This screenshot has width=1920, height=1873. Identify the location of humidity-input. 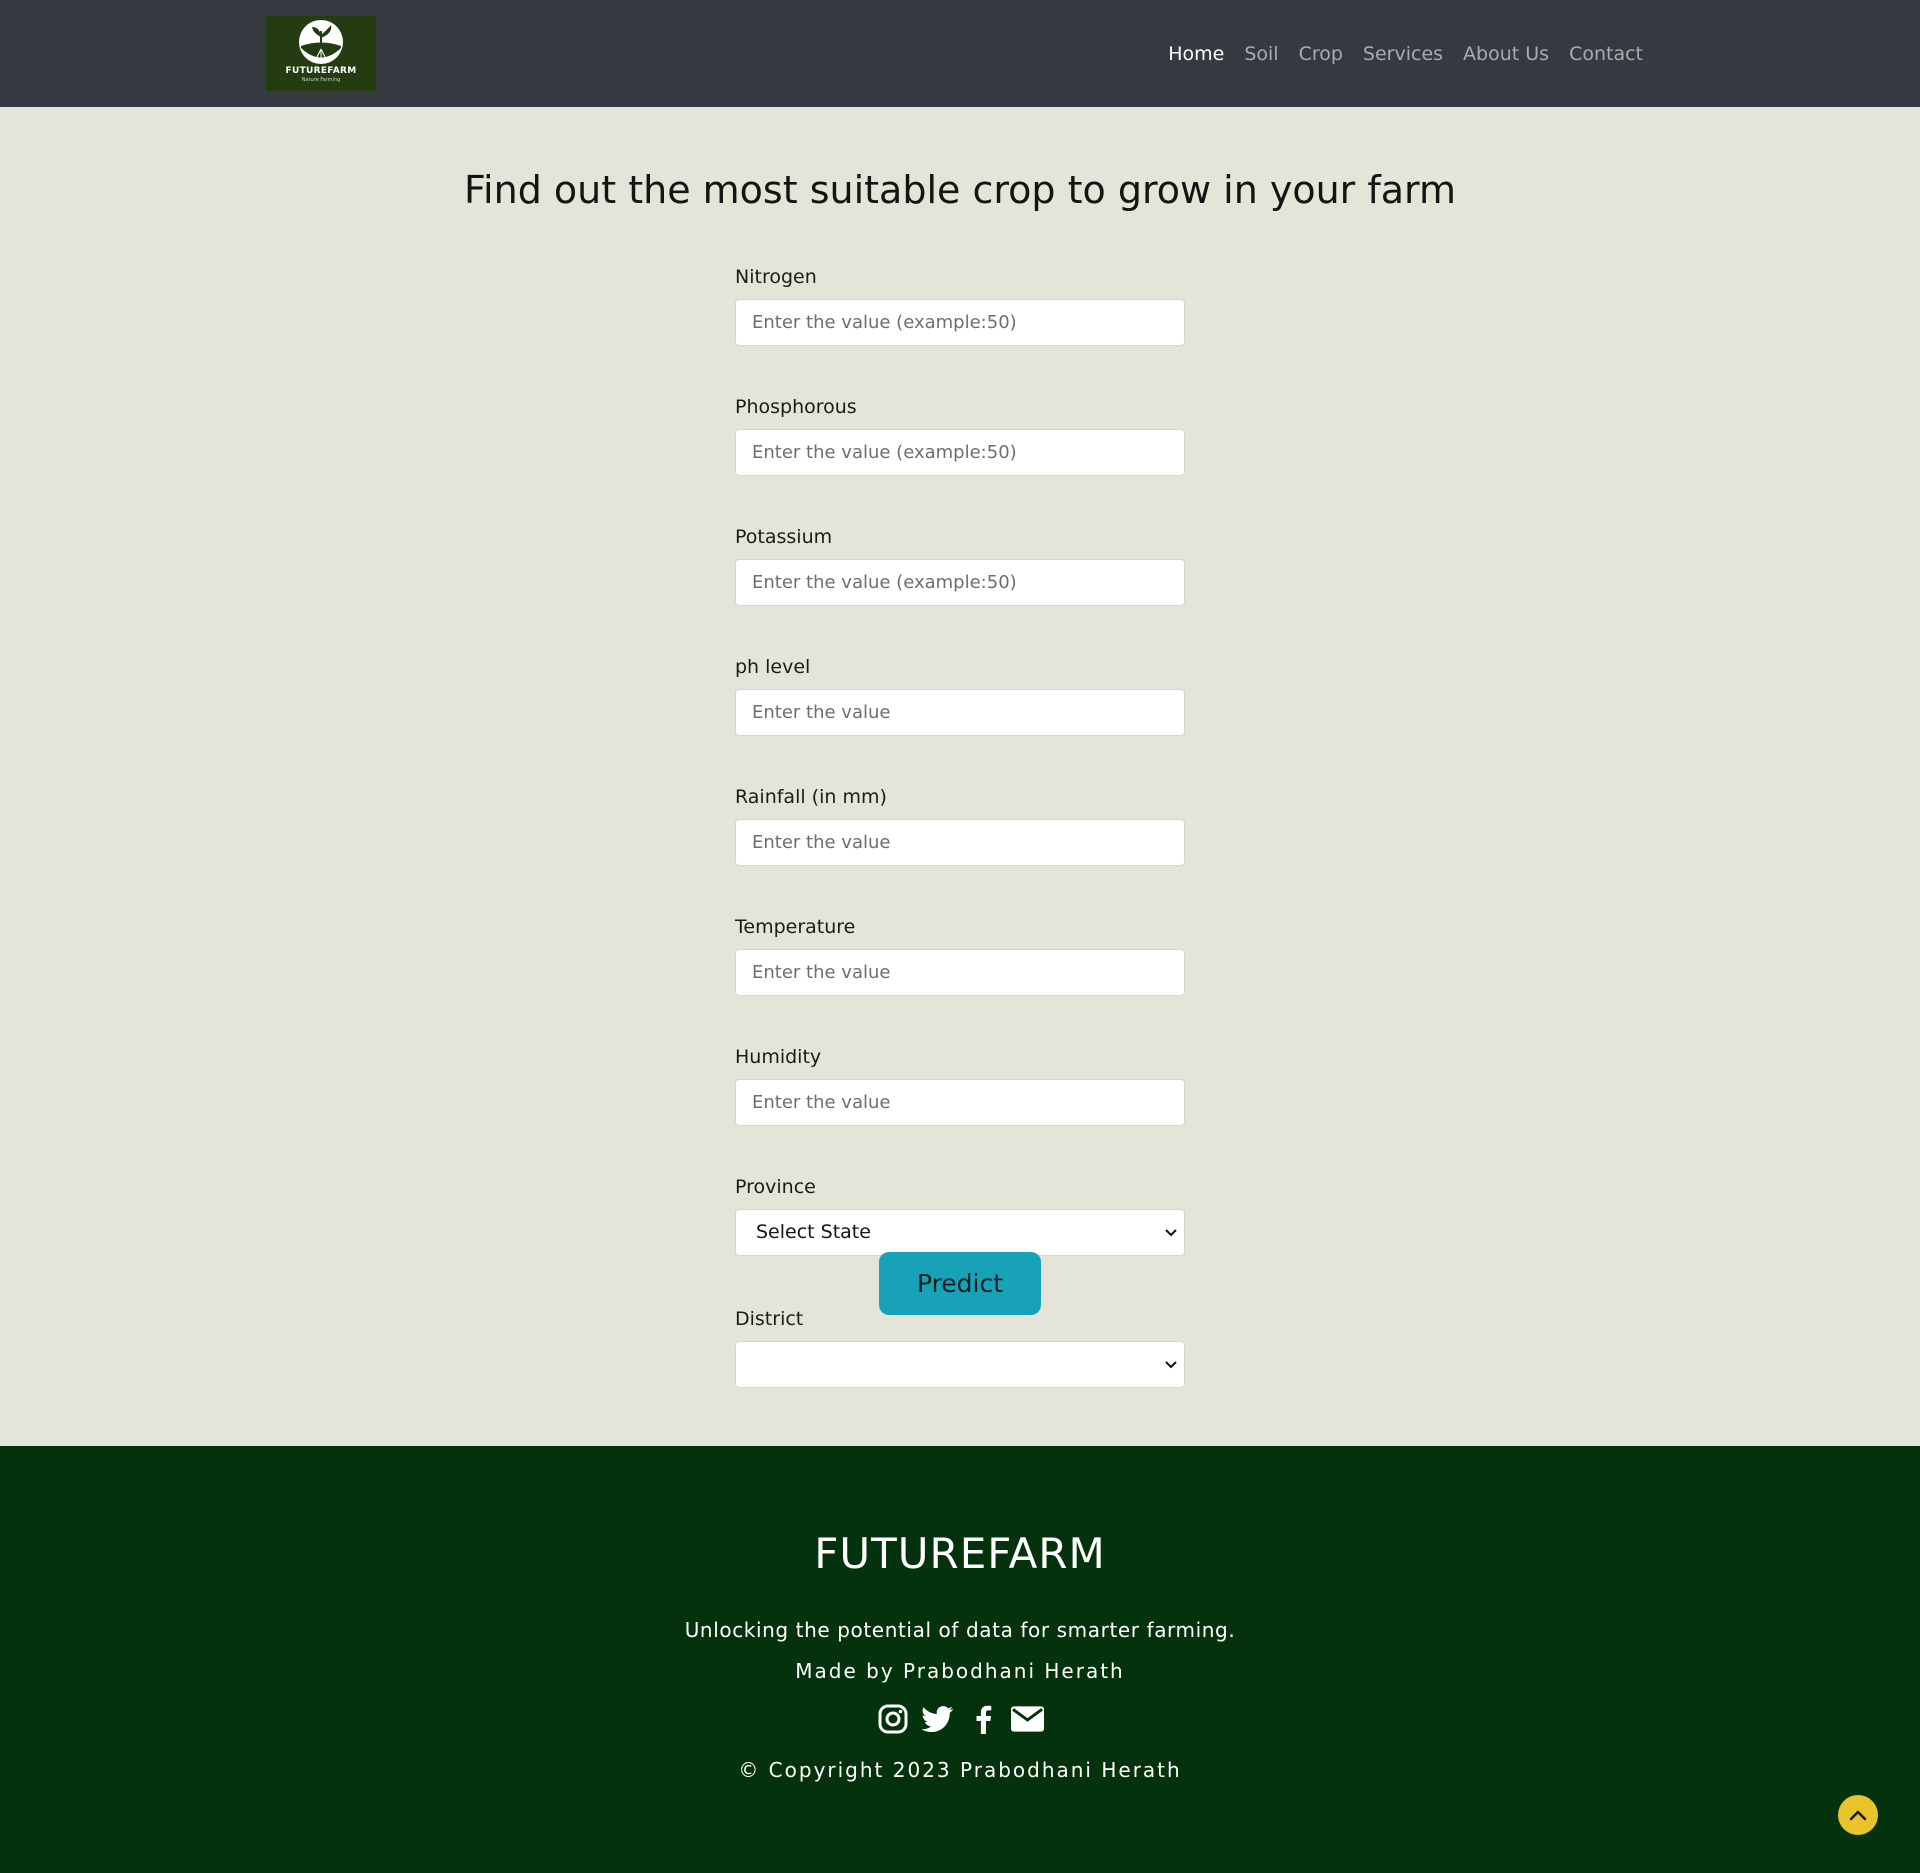
(960, 1102).